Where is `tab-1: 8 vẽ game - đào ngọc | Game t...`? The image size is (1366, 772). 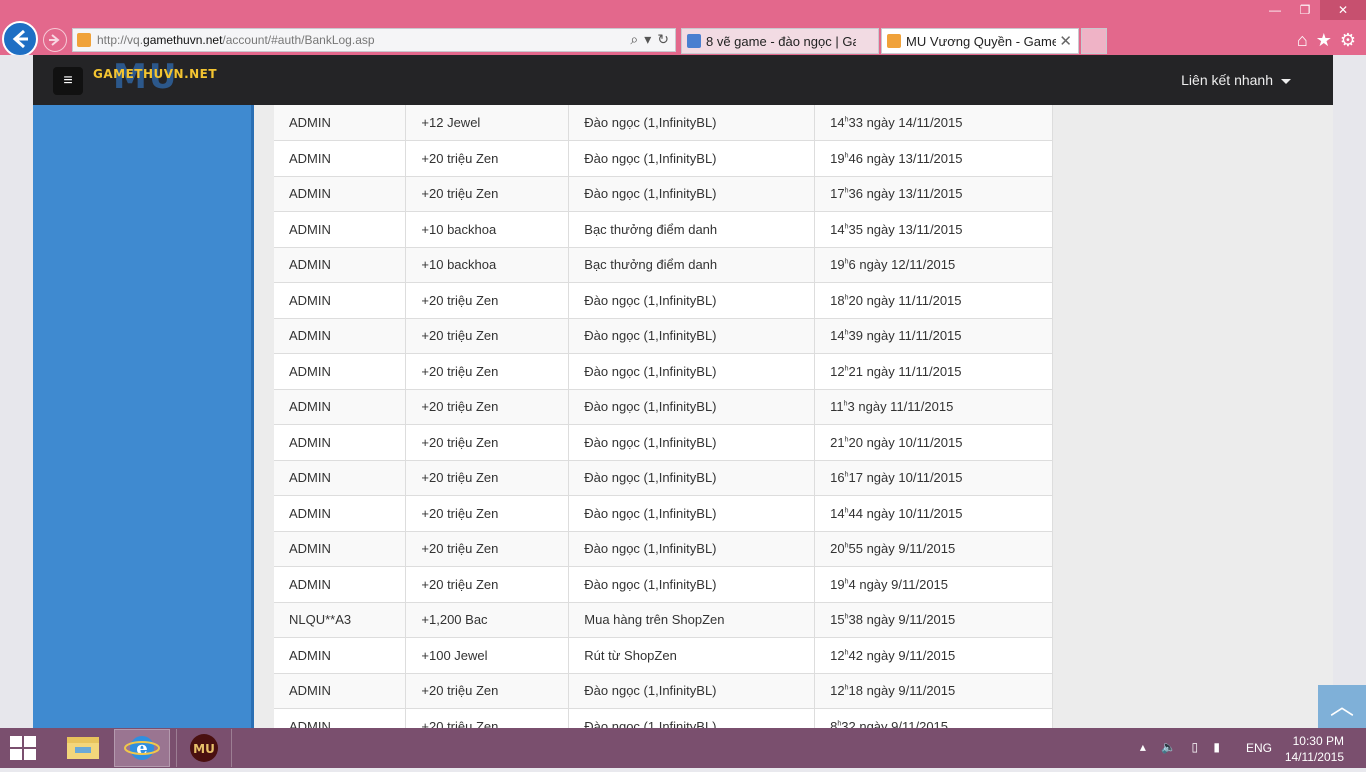 tab-1: 8 vẽ game - đào ngọc | Game t... is located at coordinates (780, 41).